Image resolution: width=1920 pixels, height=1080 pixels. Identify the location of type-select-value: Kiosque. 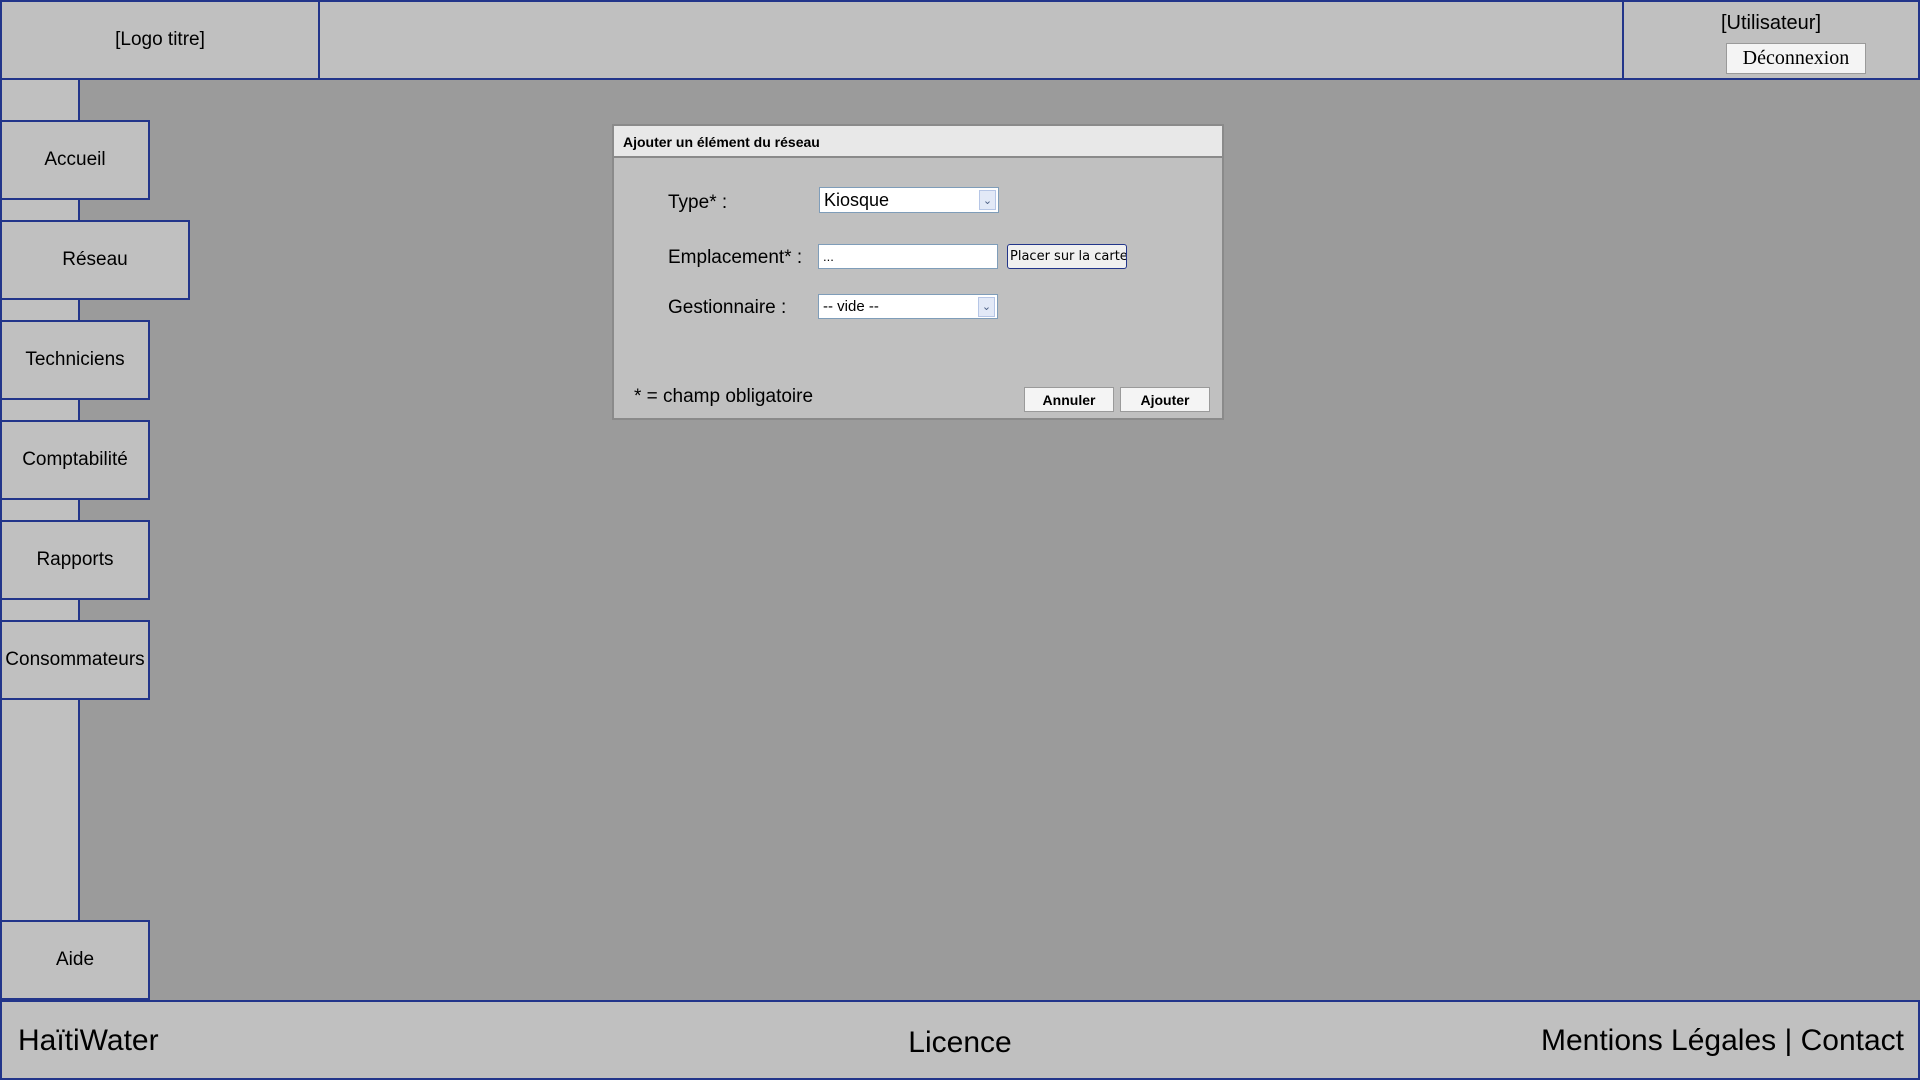
(857, 199).